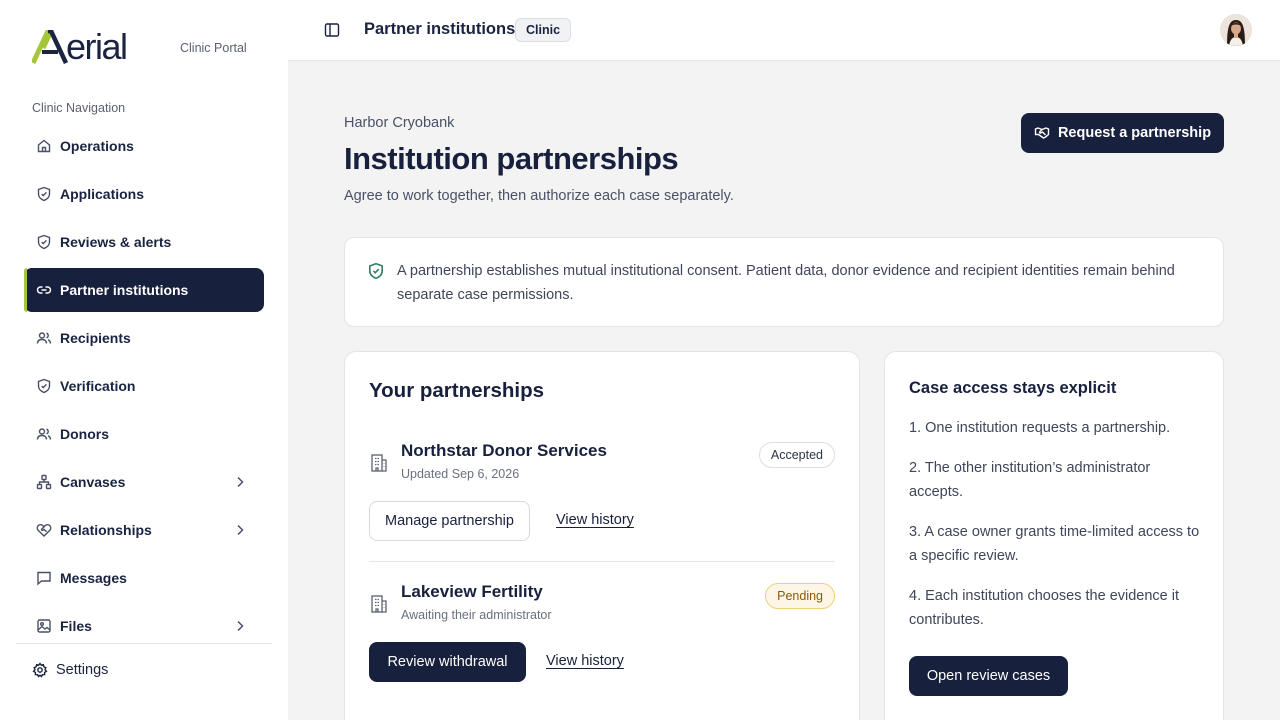  What do you see at coordinates (79, 108) in the screenshot?
I see `nav-heading: Clinic Navigation` at bounding box center [79, 108].